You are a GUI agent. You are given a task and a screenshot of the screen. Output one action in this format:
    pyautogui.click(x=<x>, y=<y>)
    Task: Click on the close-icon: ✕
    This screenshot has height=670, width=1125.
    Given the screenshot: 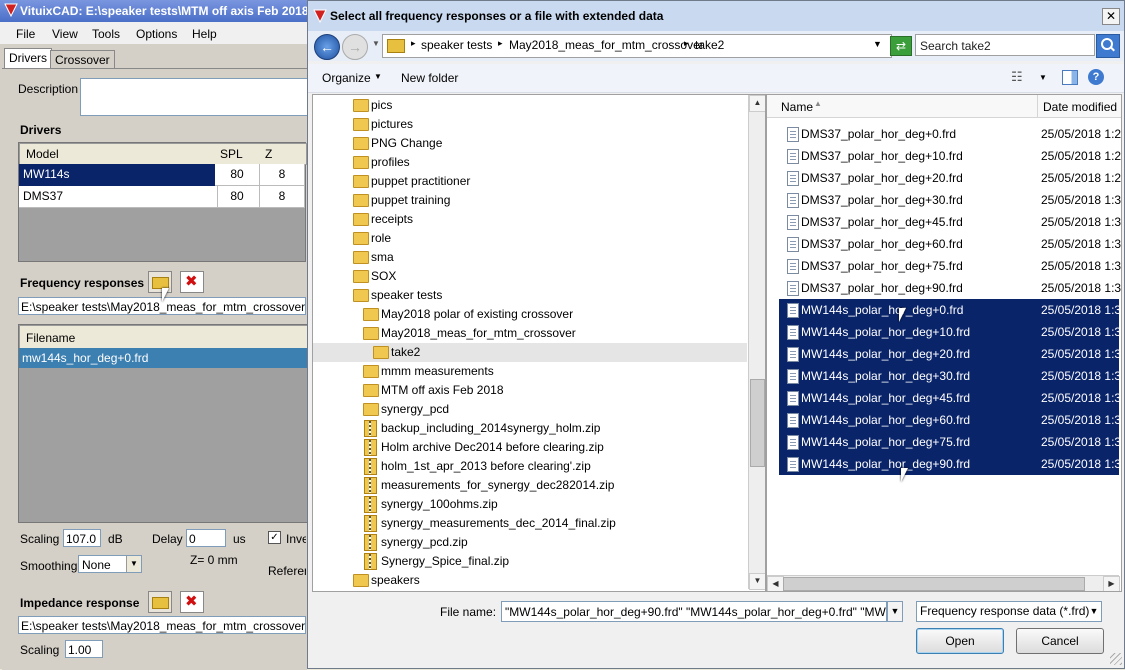 What is the action you would take?
    pyautogui.click(x=1111, y=16)
    